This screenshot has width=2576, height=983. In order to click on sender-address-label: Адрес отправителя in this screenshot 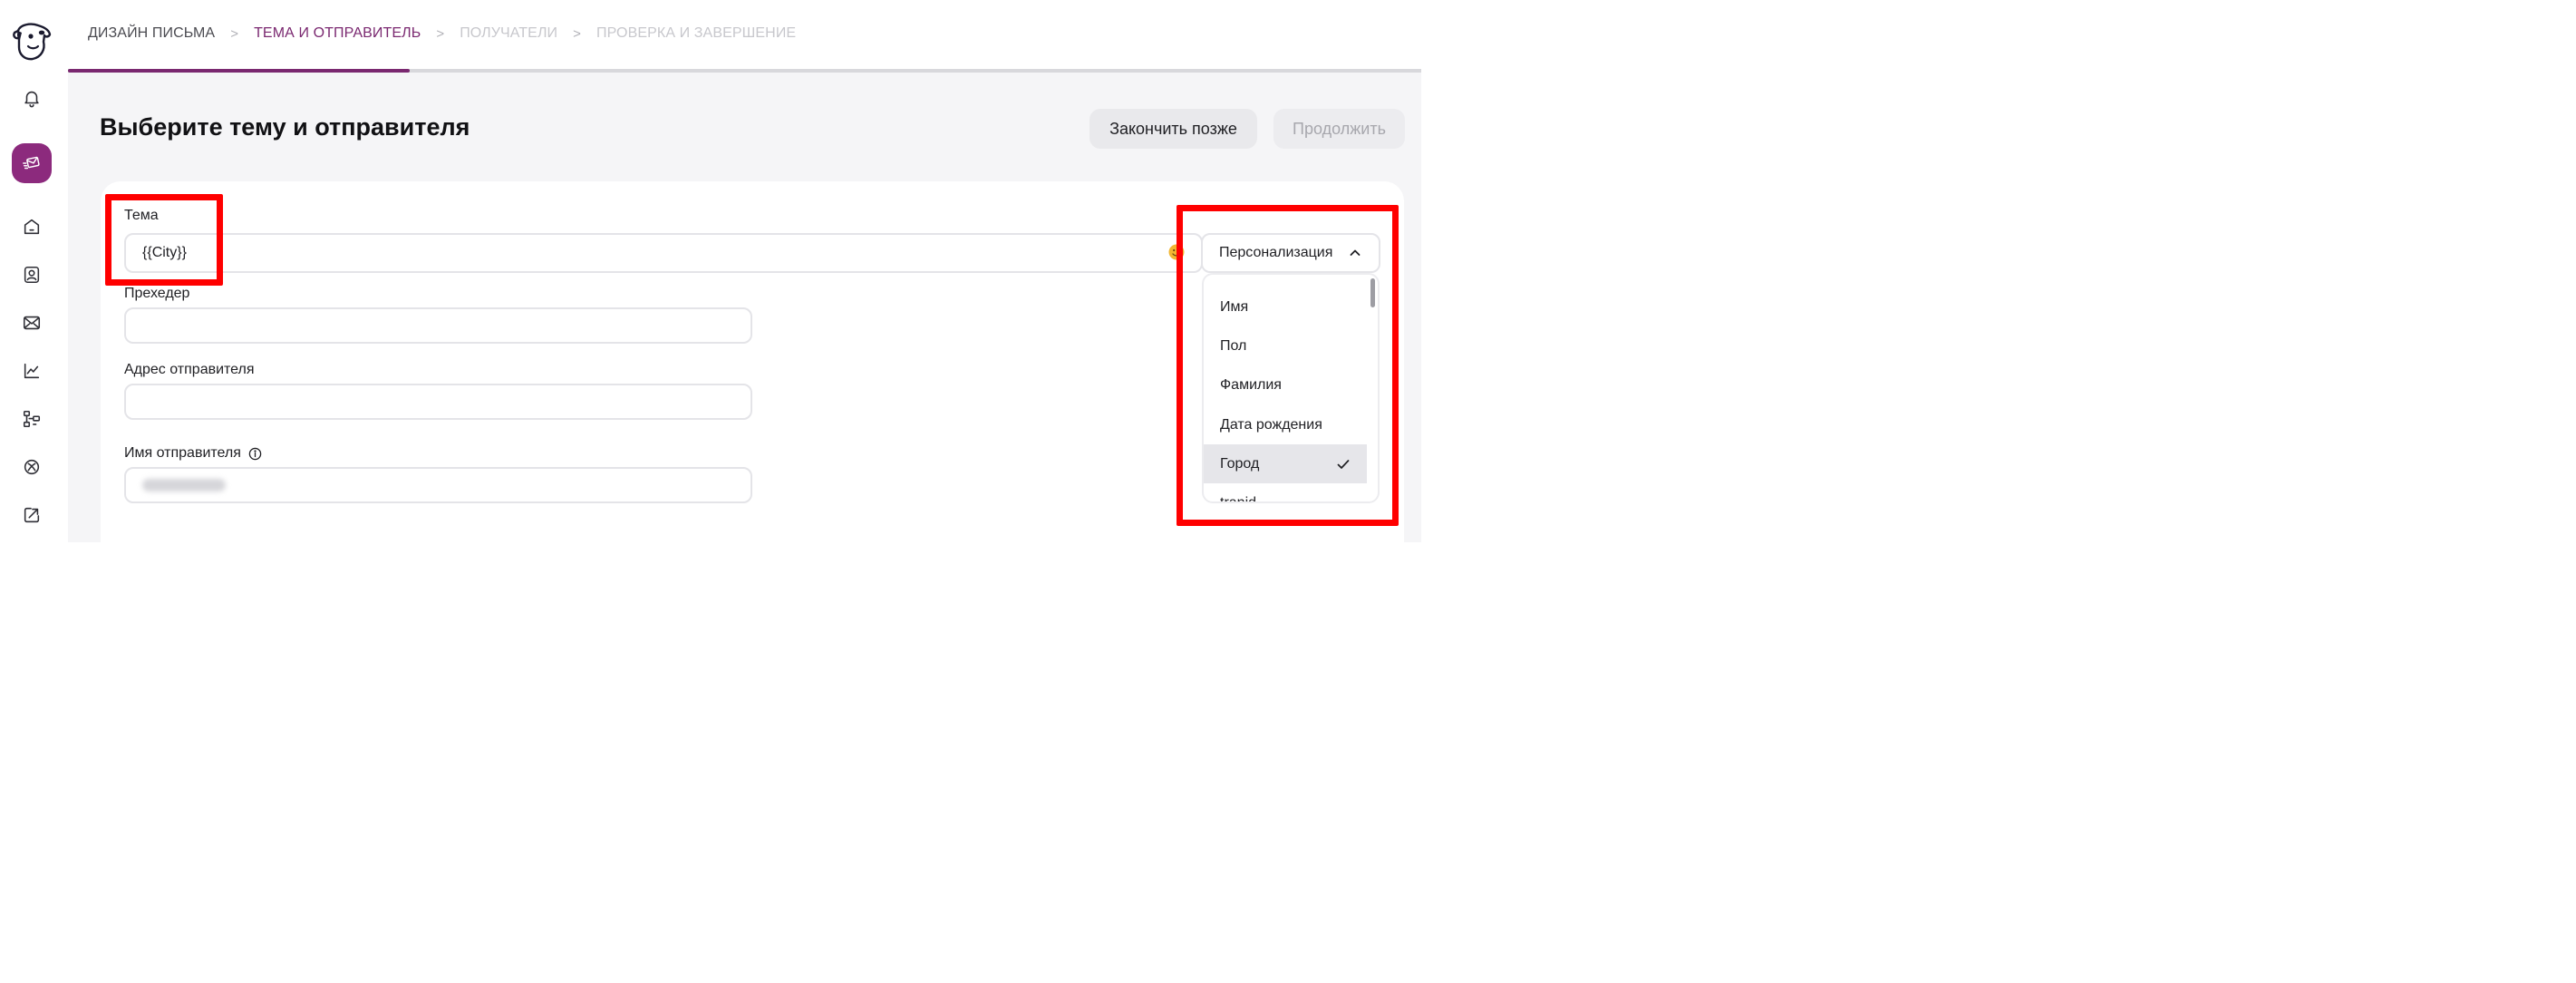, I will do `click(189, 369)`.